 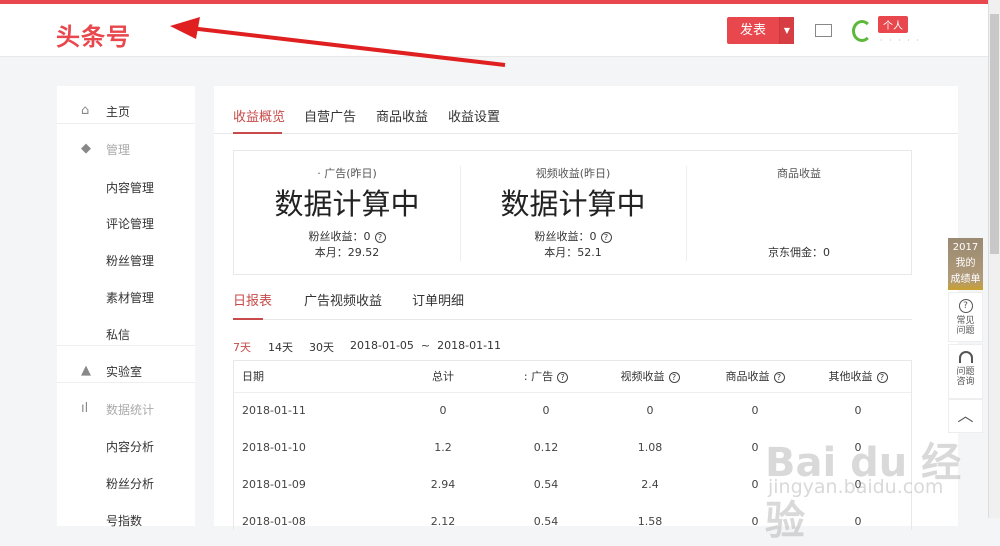 What do you see at coordinates (858, 377) in the screenshot?
I see `column-header: 其他收益?` at bounding box center [858, 377].